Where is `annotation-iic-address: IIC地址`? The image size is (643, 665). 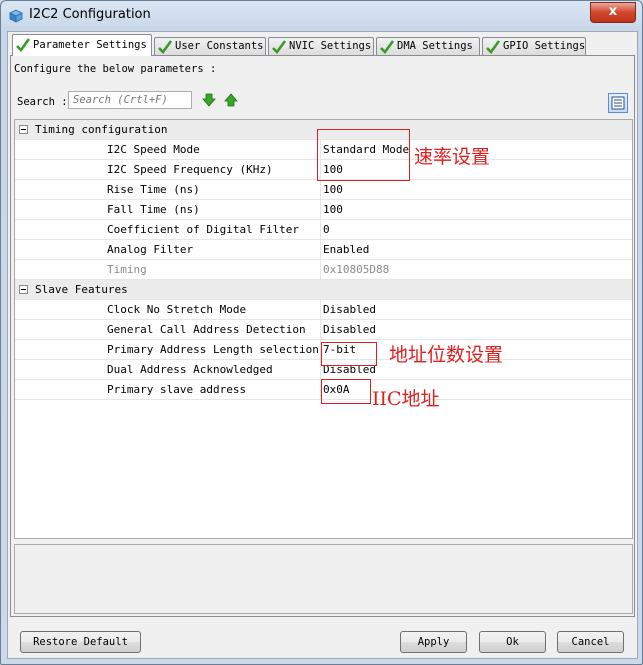 annotation-iic-address: IIC地址 is located at coordinates (406, 399).